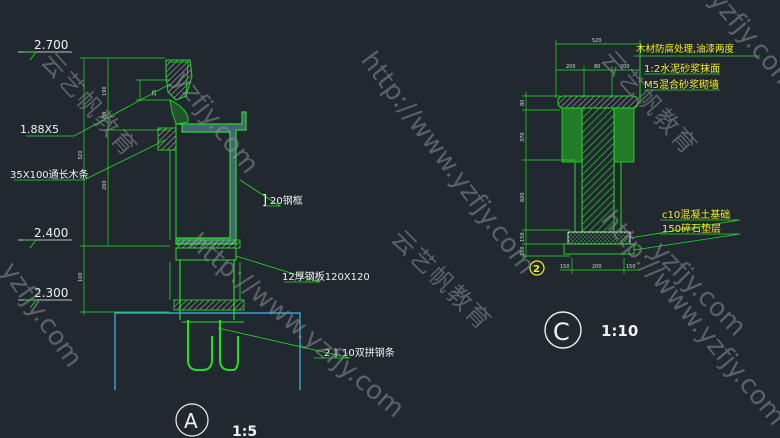 This screenshot has width=780, height=438. Describe the element at coordinates (597, 41) in the screenshot. I see `dim-520: 520` at that location.